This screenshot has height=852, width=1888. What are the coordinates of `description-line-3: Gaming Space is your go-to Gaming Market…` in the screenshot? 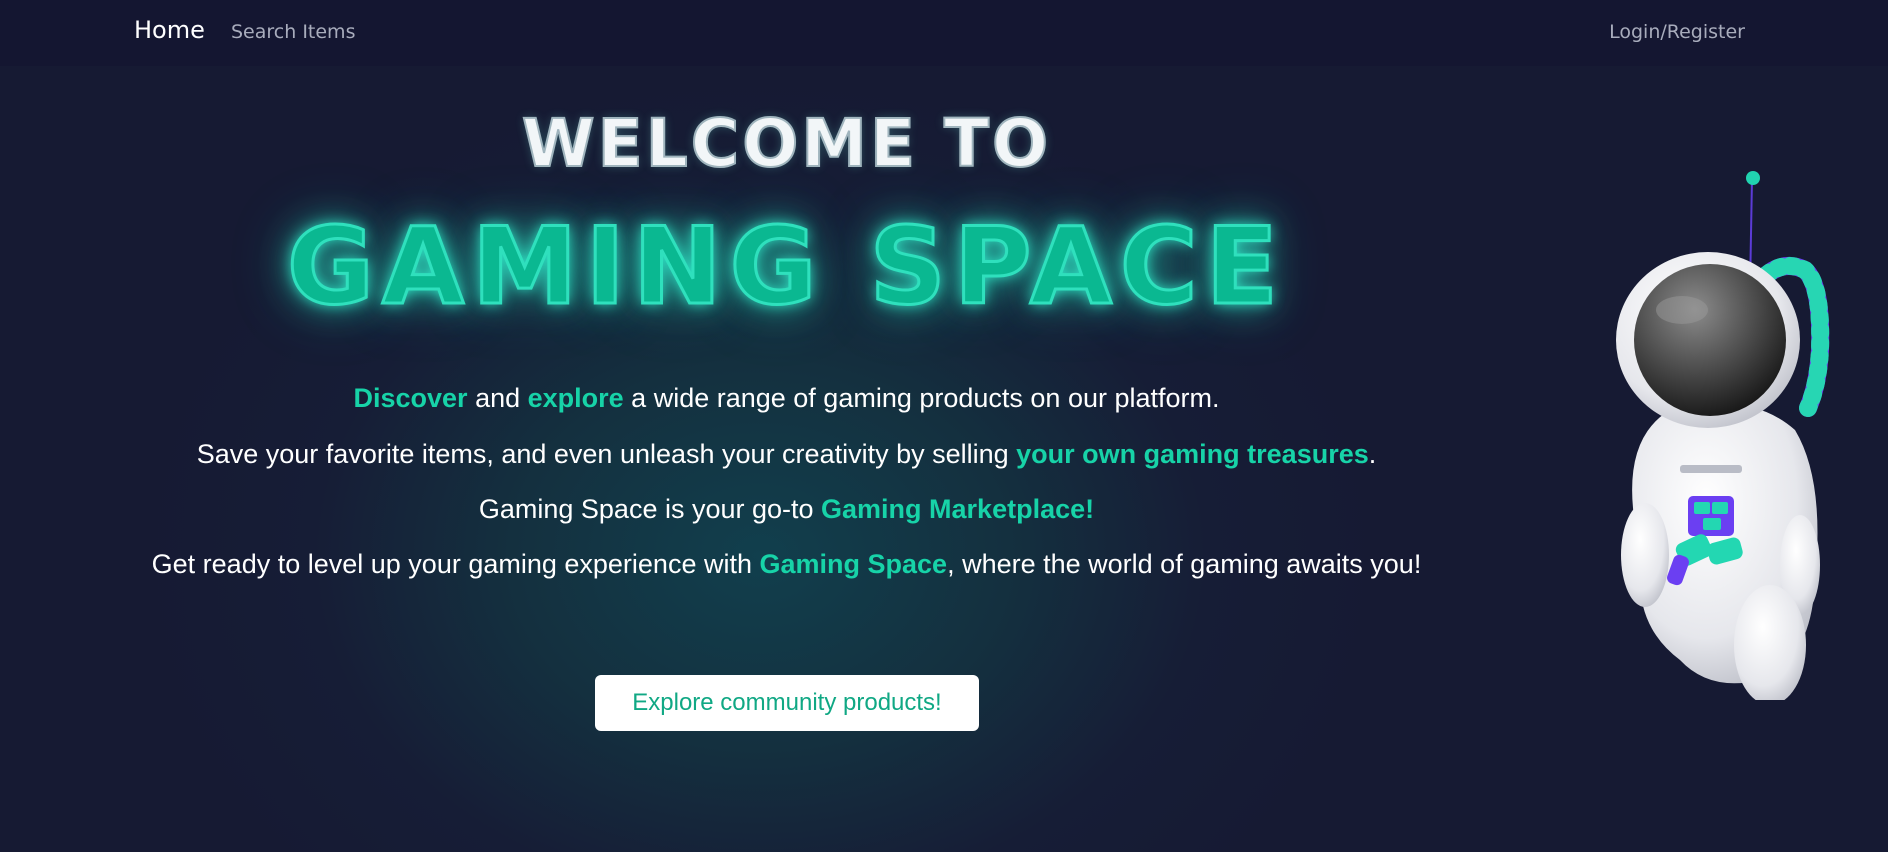 It's located at (786, 509).